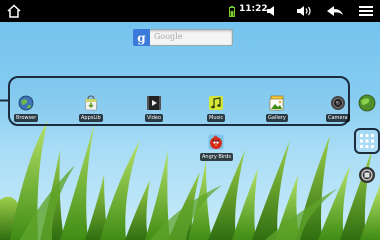  I want to click on back-icon, so click(335, 11).